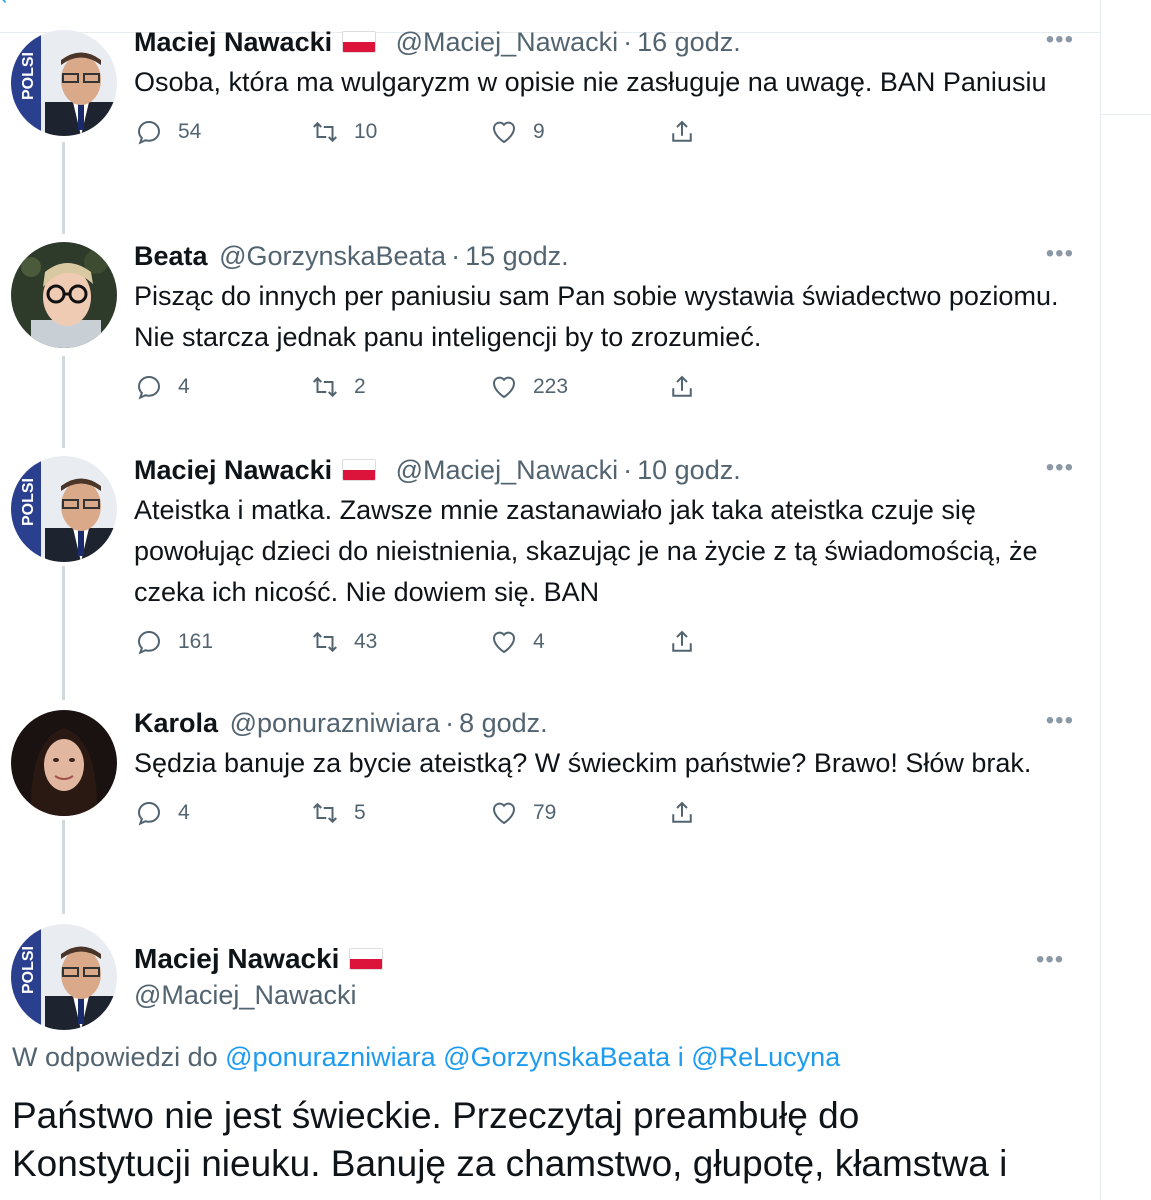 The width and height of the screenshot is (1151, 1200). I want to click on retweet-button: 10, so click(343, 132).